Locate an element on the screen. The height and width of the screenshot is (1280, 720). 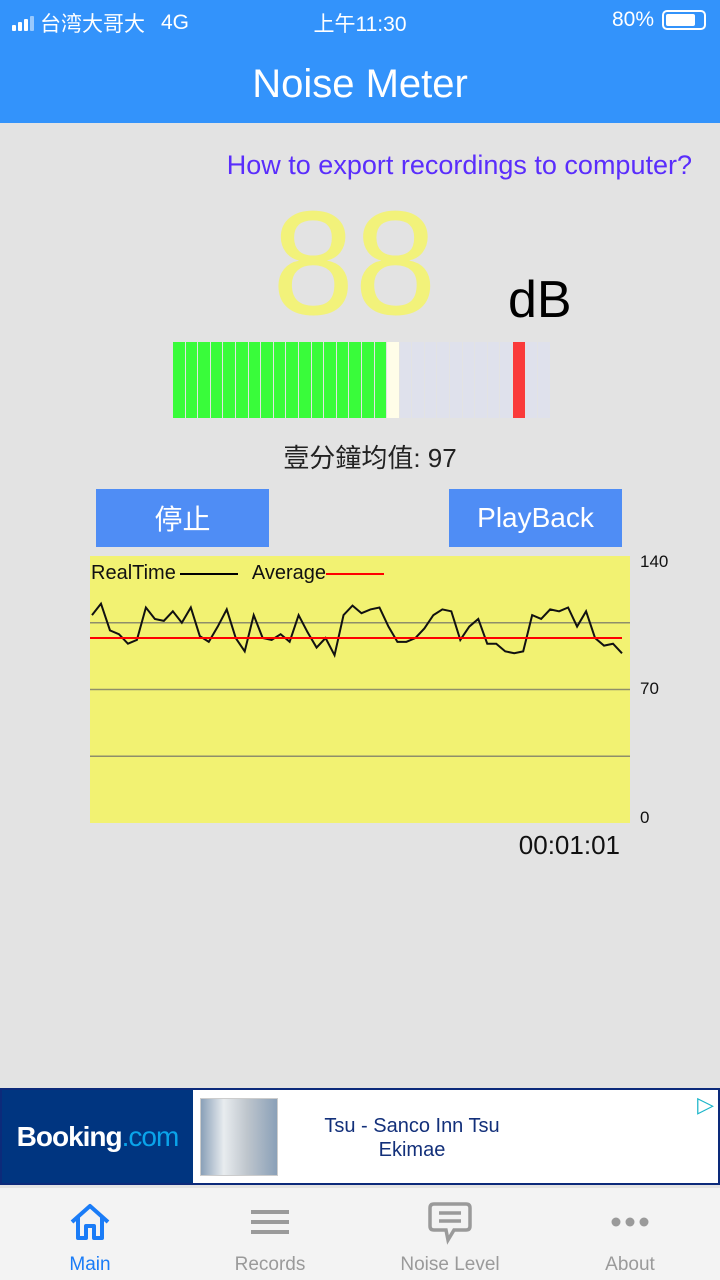
y-tick-0: 0 is located at coordinates (645, 817).